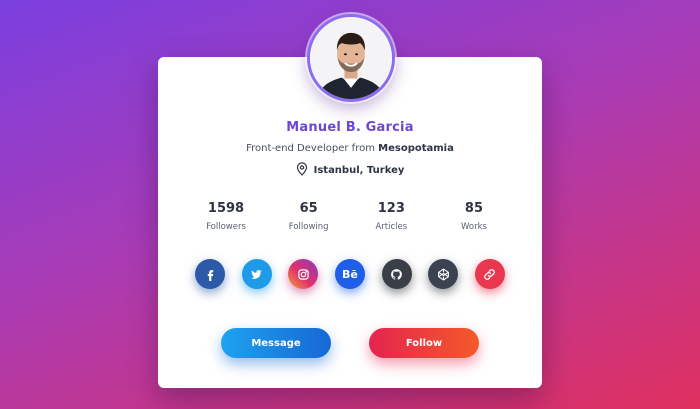 This screenshot has width=700, height=409. I want to click on profile-role: Front-end Developer from Mesopotamia, so click(350, 148).